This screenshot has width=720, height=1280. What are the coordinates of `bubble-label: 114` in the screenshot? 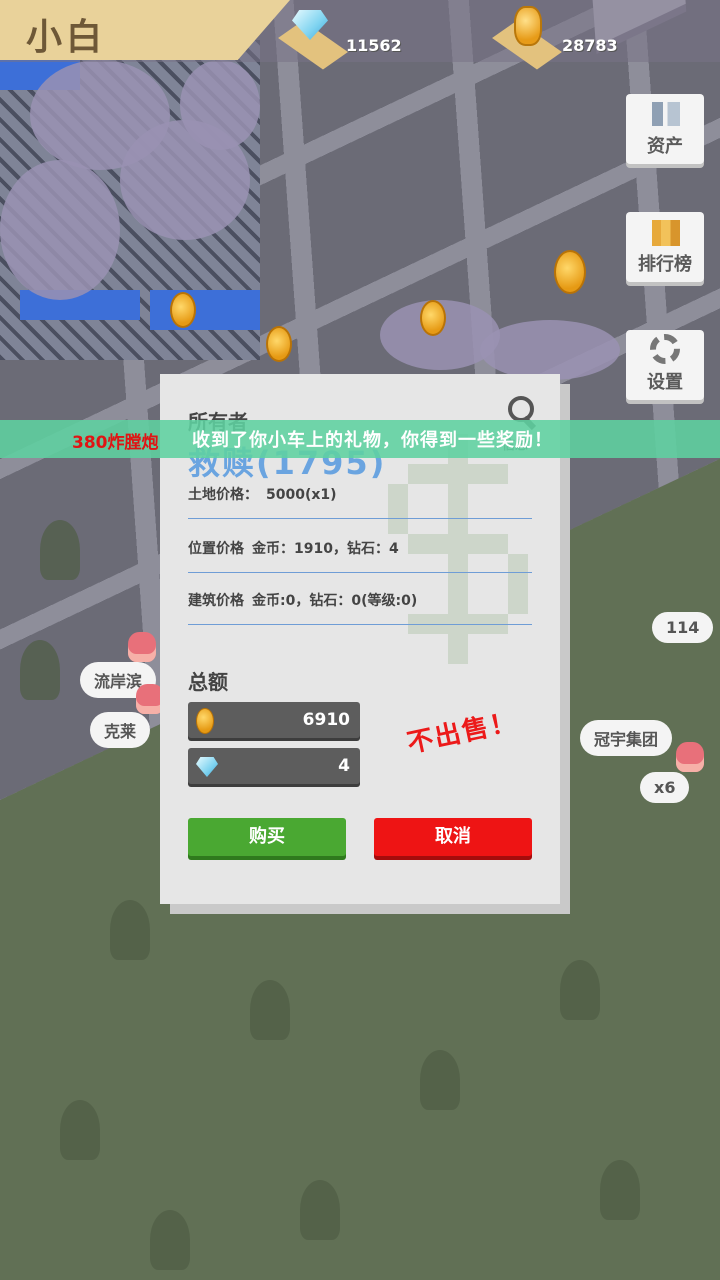 It's located at (683, 627).